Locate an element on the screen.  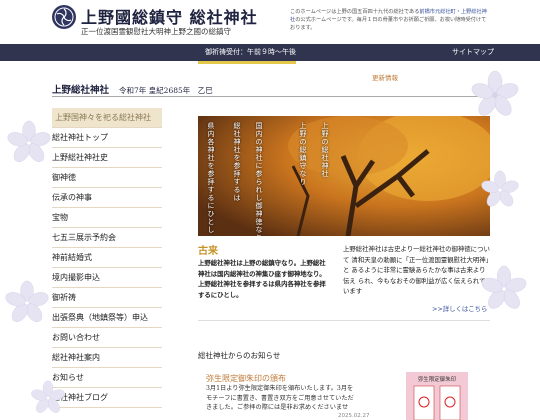
sidebar-item-rituals: 伝承の神事 is located at coordinates (107, 198).